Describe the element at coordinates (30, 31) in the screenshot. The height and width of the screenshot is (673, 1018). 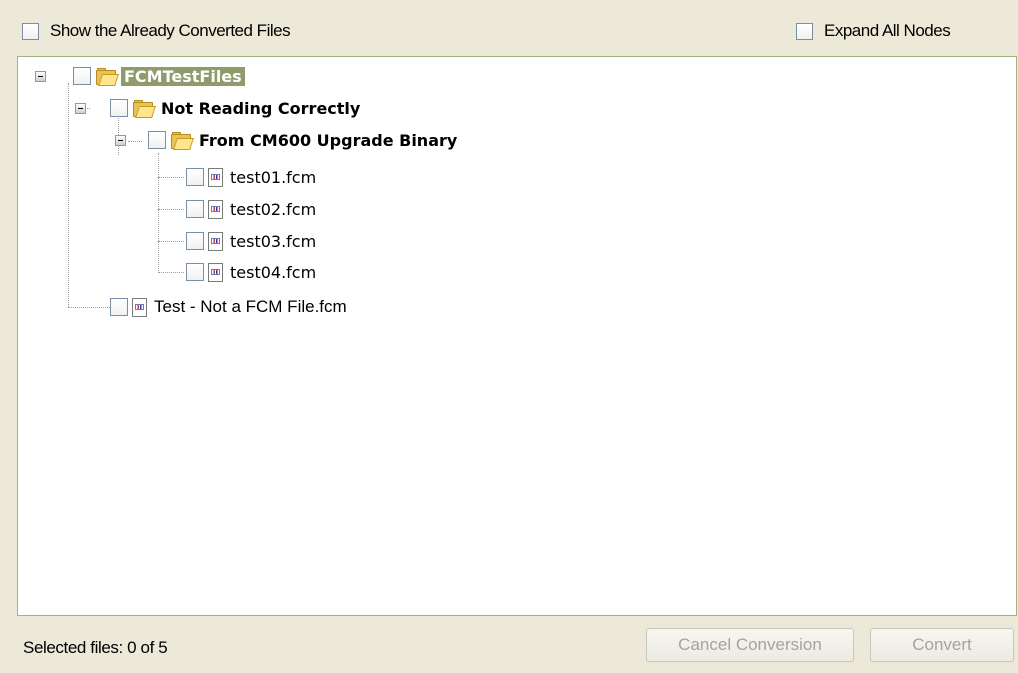
I see `show-converted-checkbox-box` at that location.